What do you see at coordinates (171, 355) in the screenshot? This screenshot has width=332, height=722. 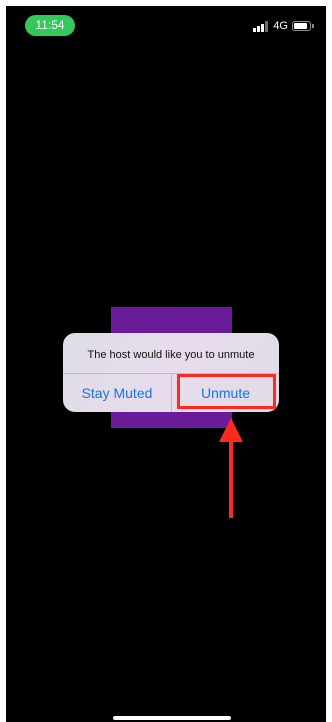 I see `dialog-message: The host would like you to unmute` at bounding box center [171, 355].